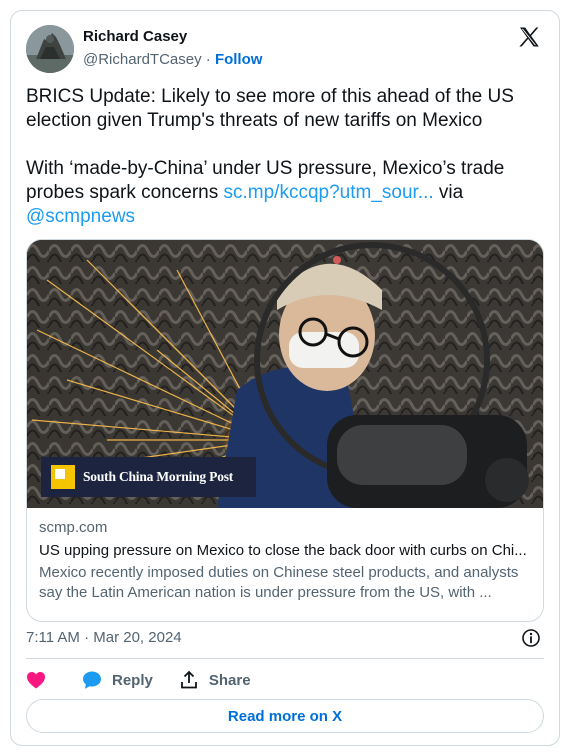  I want to click on tweet-timestamp: 7:11 AM · Mar 20, 2024, so click(104, 637).